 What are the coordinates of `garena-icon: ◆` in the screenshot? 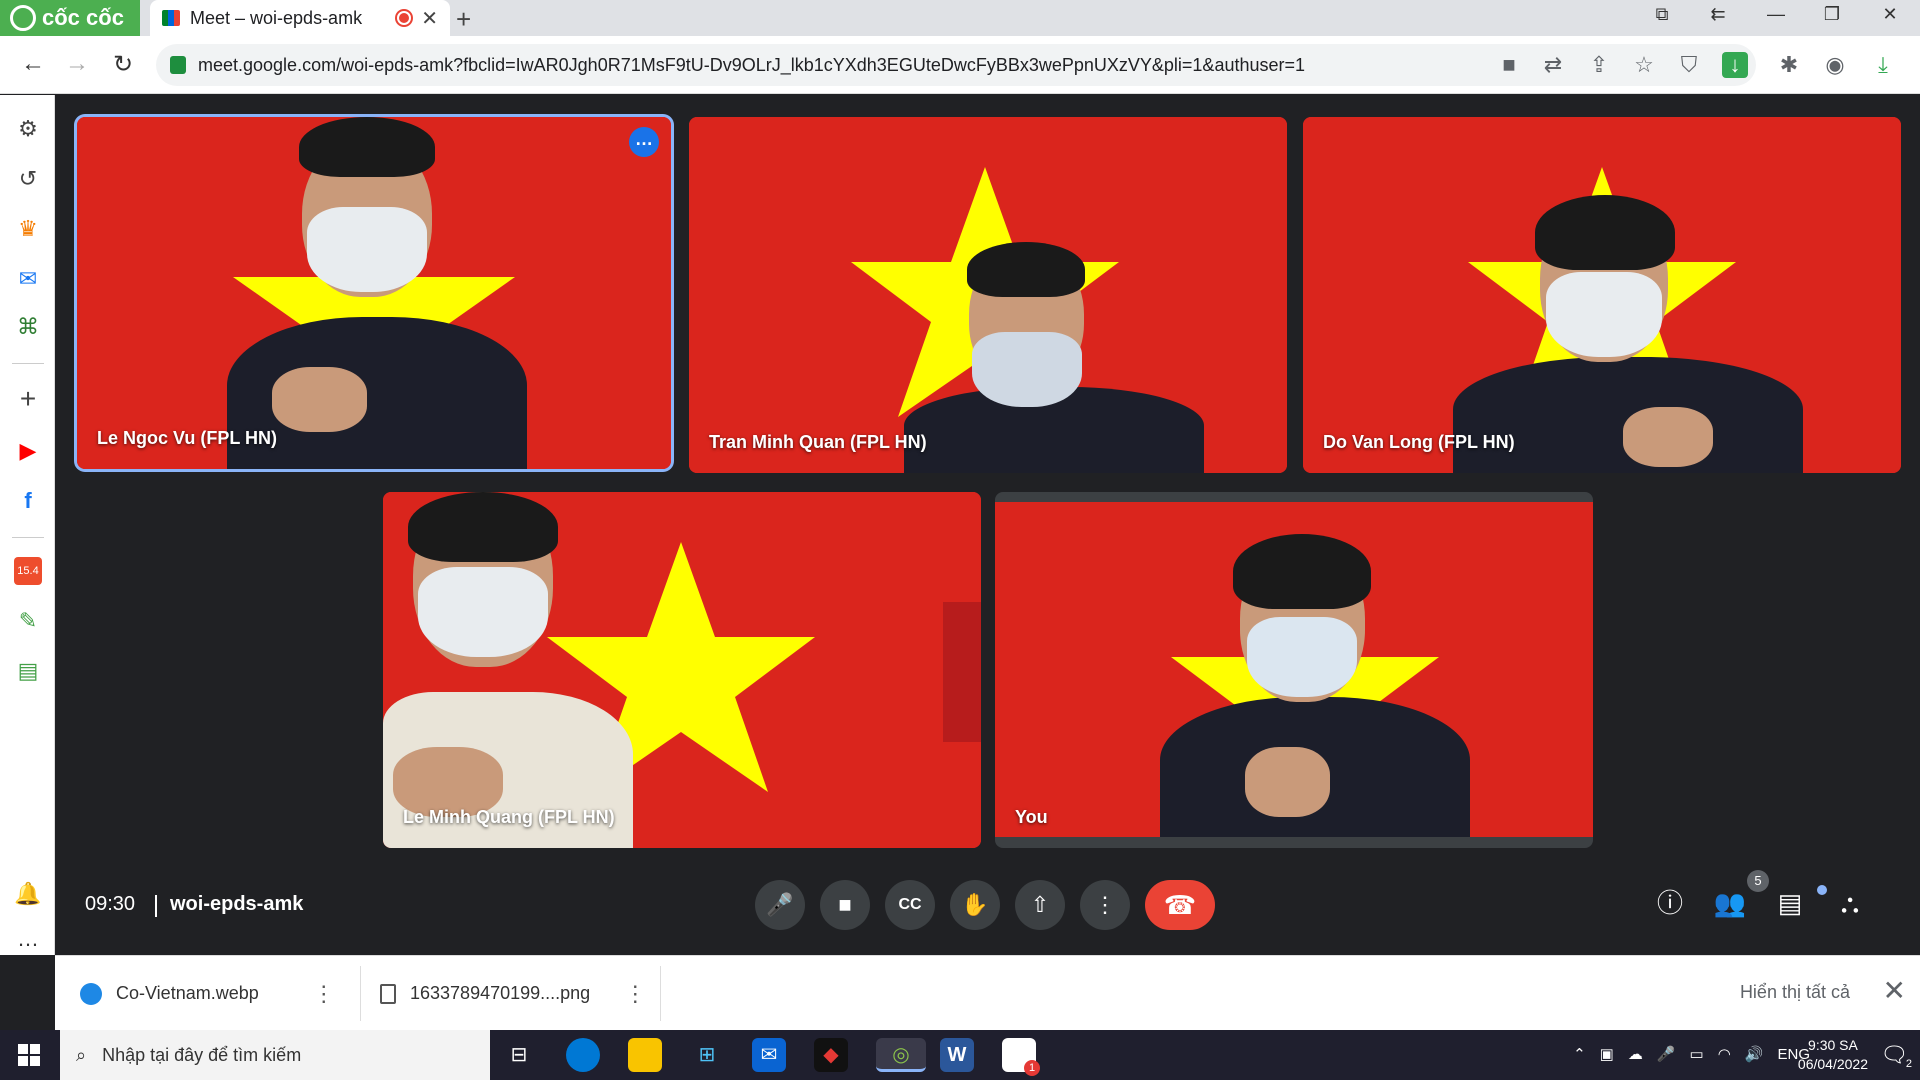 It's located at (831, 1055).